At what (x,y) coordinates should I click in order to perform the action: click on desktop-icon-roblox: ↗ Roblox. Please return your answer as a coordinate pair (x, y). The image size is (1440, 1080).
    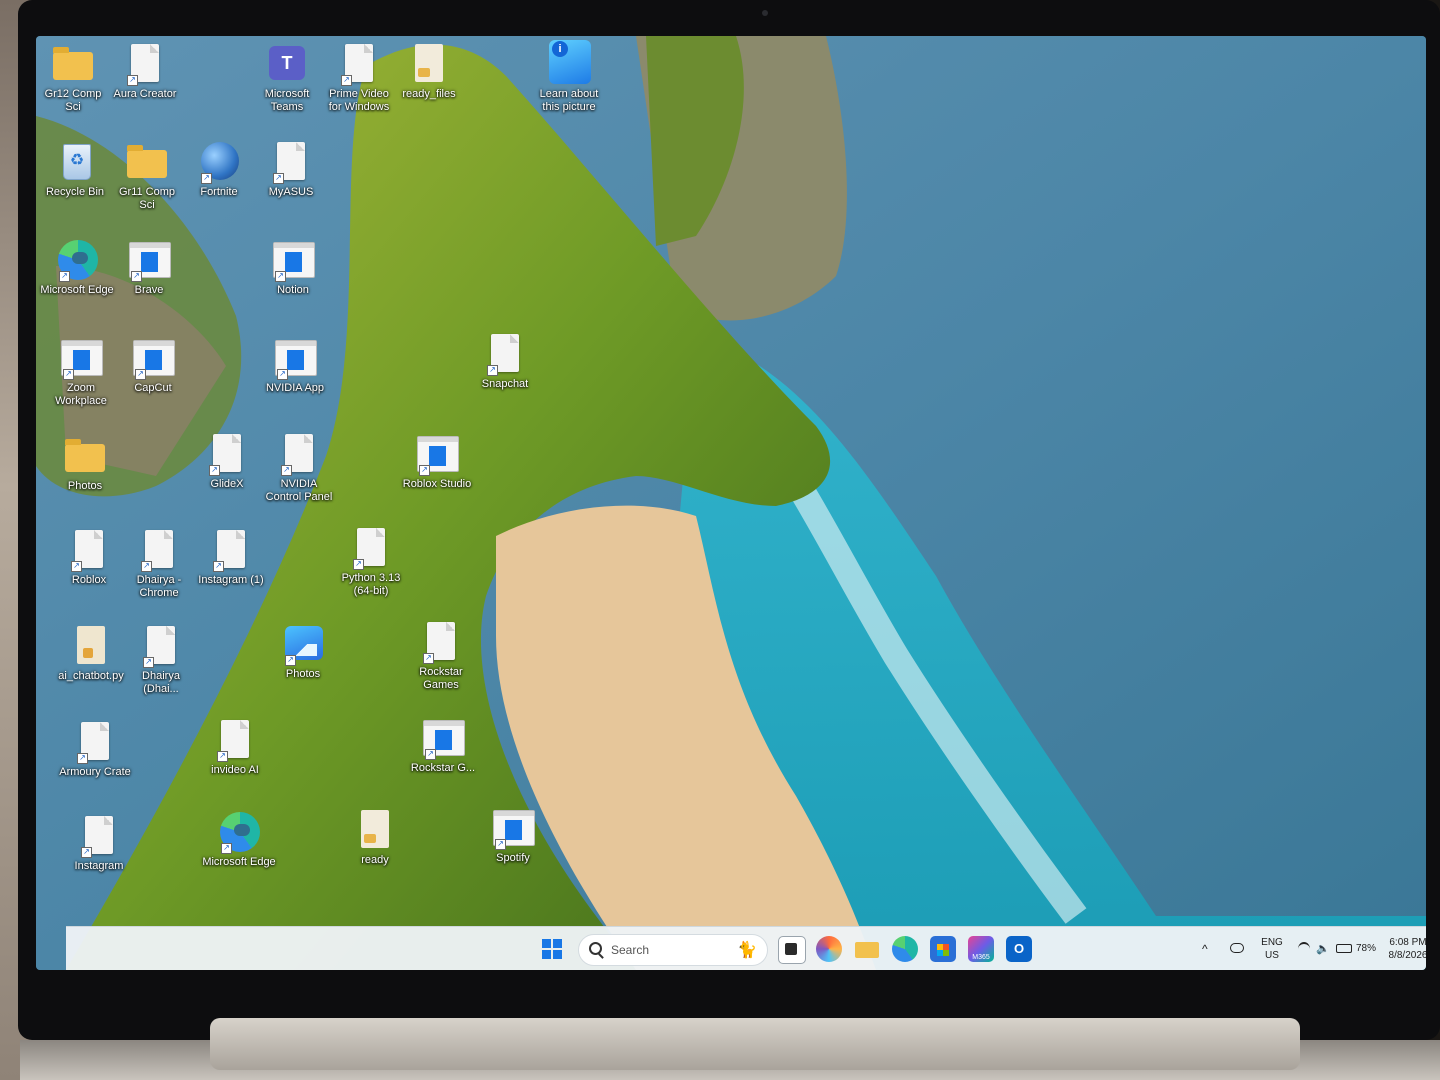
    Looking at the image, I should click on (89, 557).